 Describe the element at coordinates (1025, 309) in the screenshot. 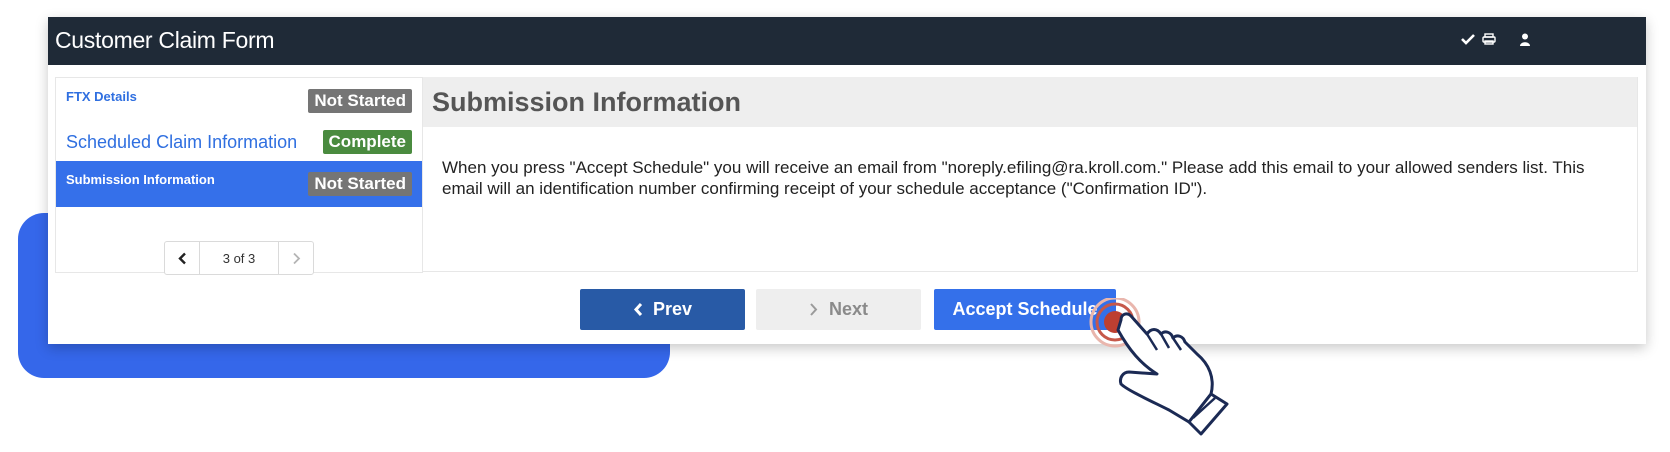

I see `accept-schedule-label: Accept Schedule` at that location.